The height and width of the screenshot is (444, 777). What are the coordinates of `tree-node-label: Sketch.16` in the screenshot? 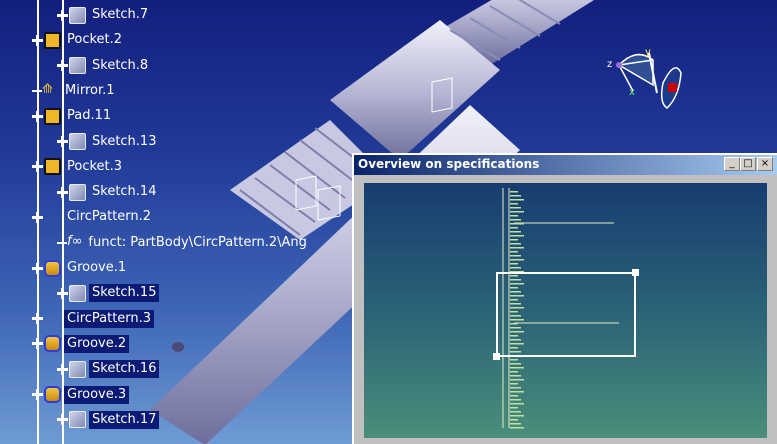 It's located at (124, 369).